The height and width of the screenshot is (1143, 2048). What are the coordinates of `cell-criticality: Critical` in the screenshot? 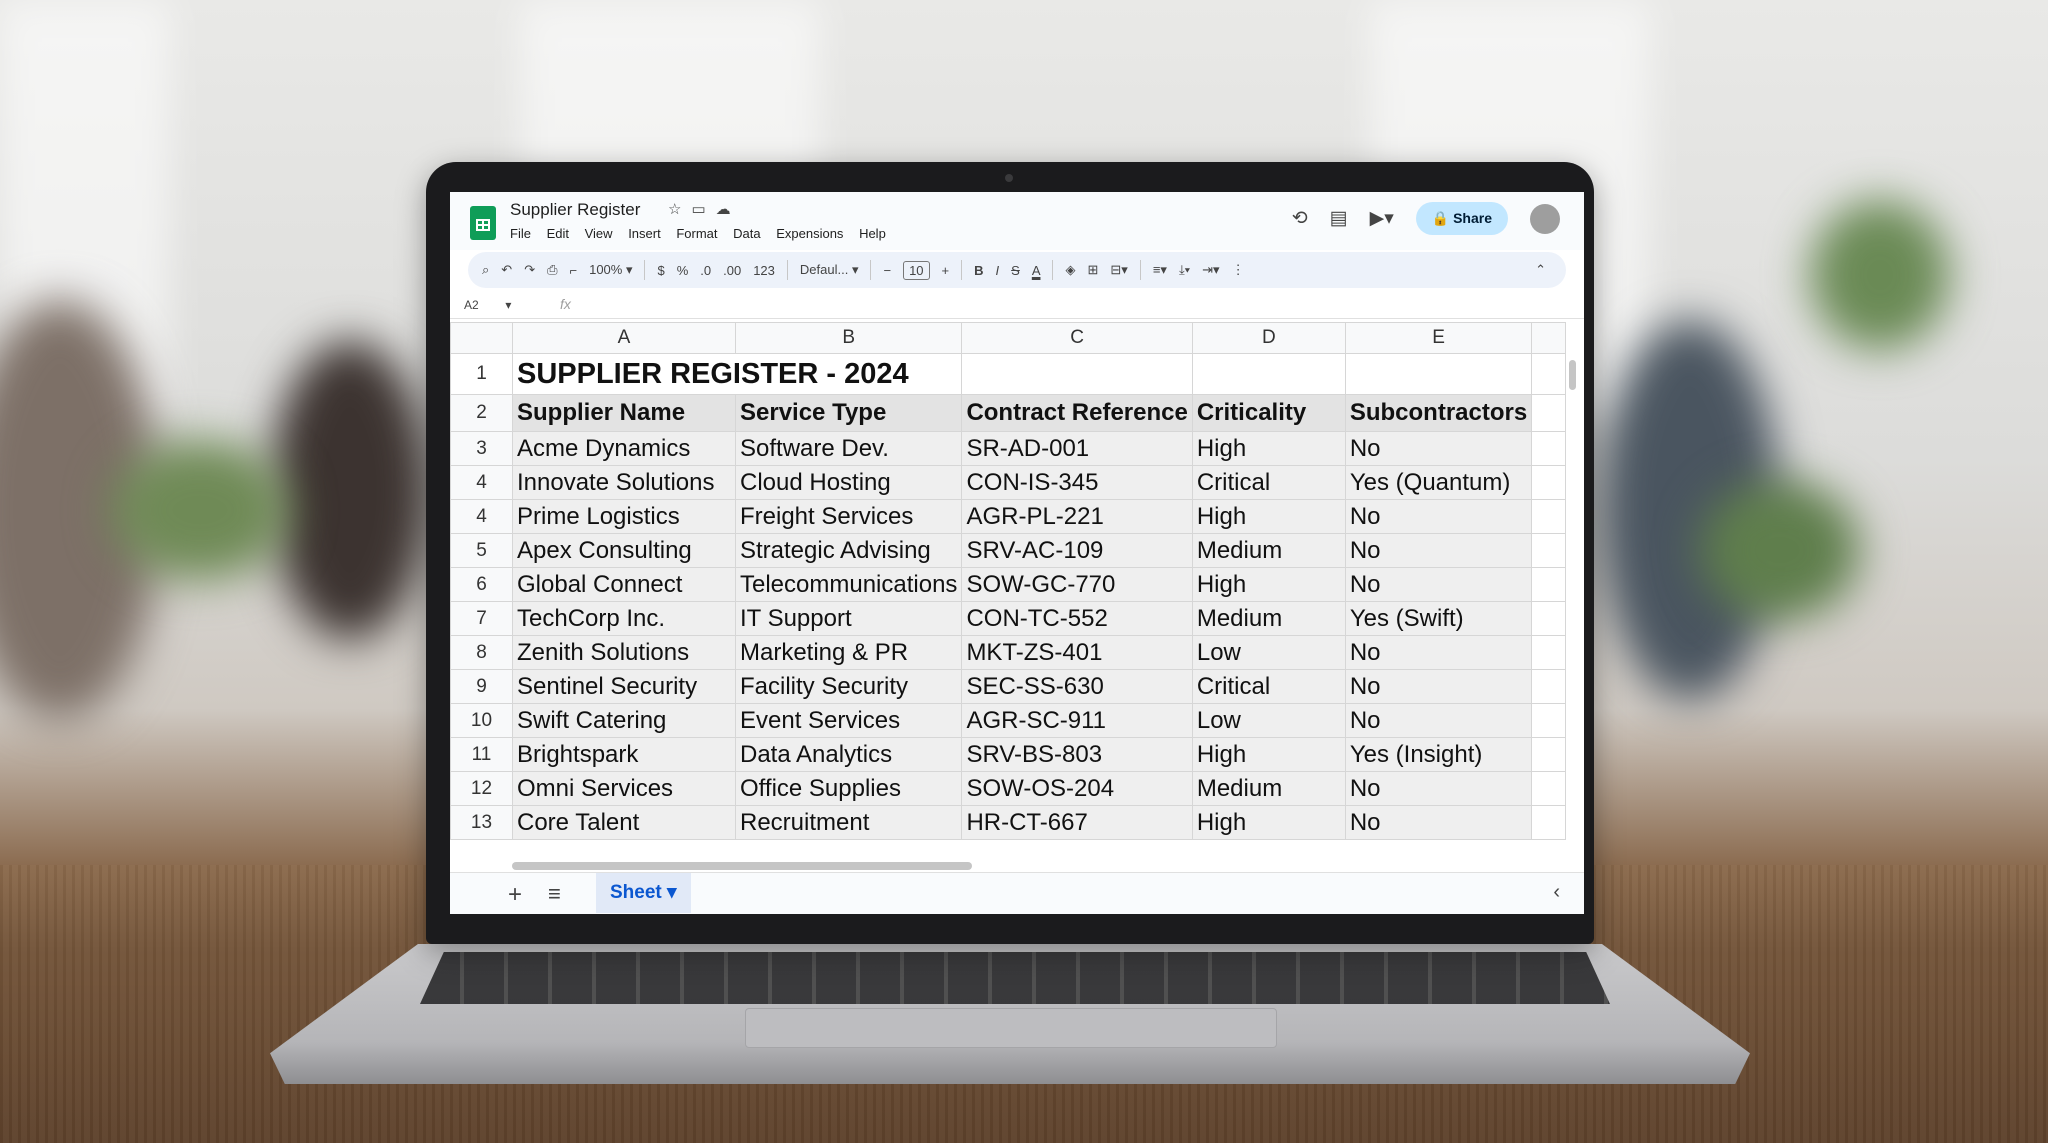 It's located at (1268, 686).